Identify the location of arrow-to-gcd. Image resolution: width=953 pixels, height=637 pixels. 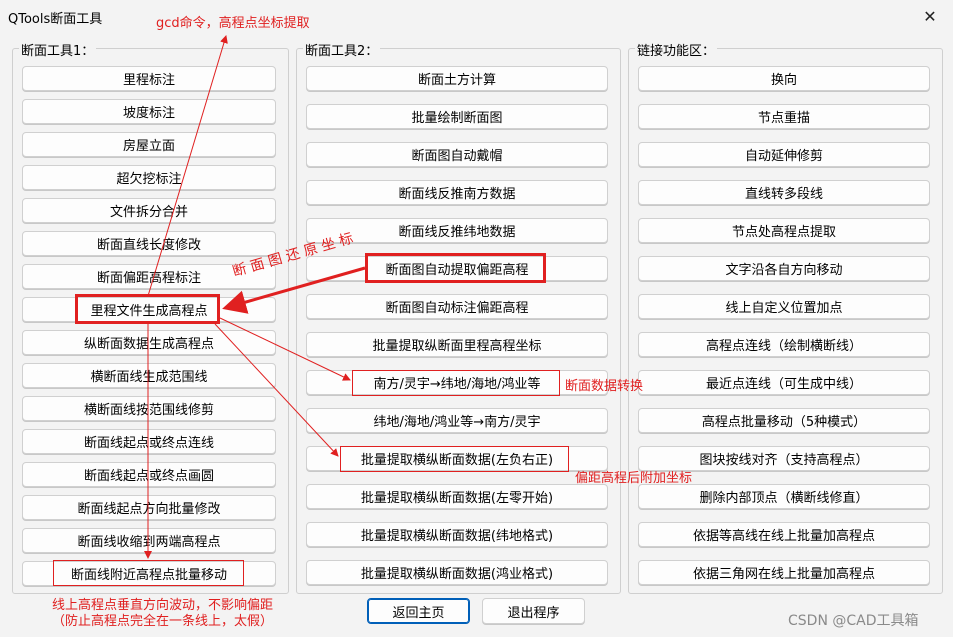
(187, 166).